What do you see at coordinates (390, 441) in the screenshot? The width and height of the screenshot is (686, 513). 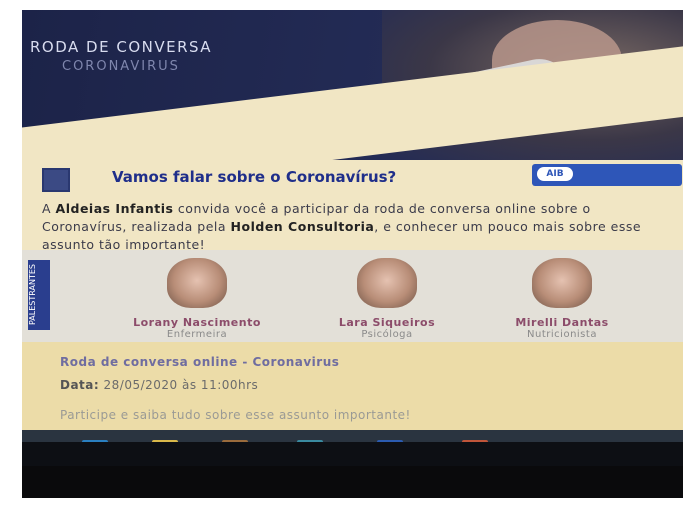 I see `word-icon` at bounding box center [390, 441].